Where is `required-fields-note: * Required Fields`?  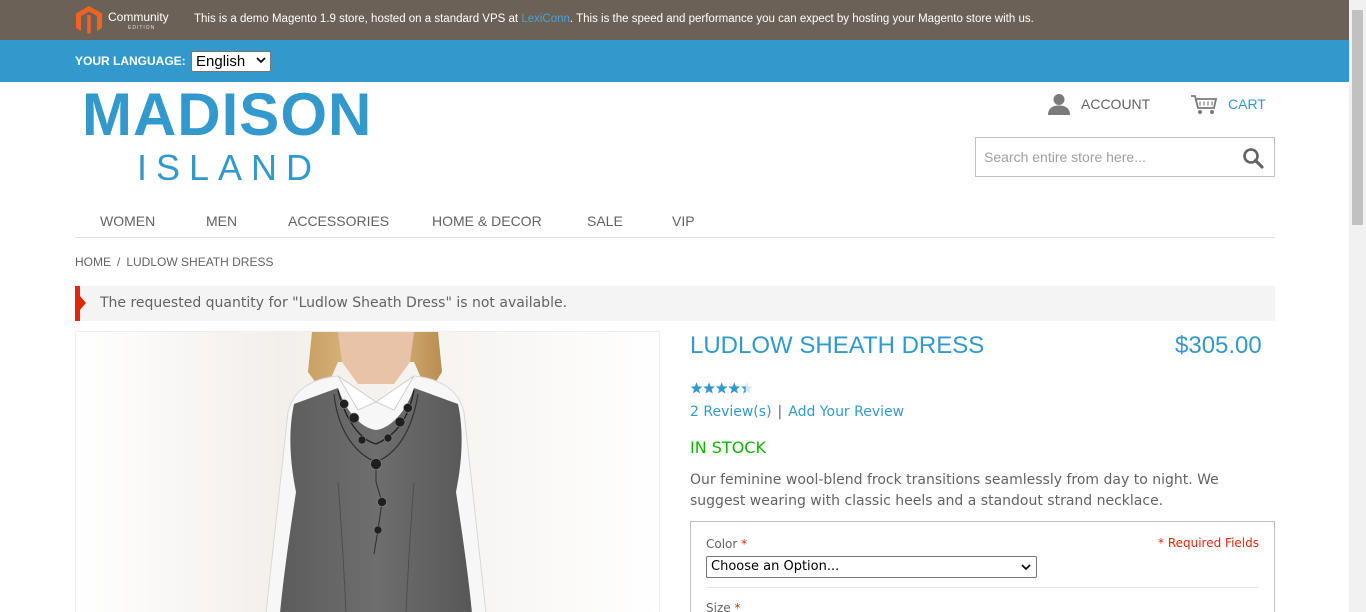 required-fields-note: * Required Fields is located at coordinates (1208, 543).